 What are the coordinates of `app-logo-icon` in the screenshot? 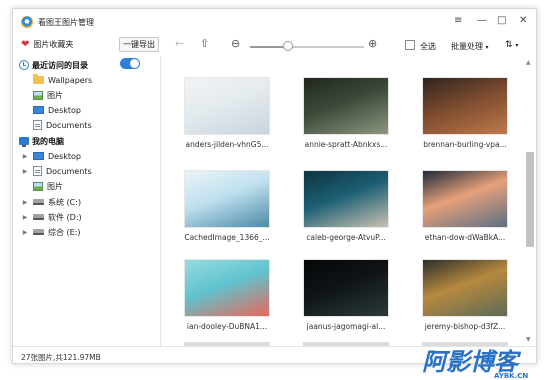 It's located at (27, 22).